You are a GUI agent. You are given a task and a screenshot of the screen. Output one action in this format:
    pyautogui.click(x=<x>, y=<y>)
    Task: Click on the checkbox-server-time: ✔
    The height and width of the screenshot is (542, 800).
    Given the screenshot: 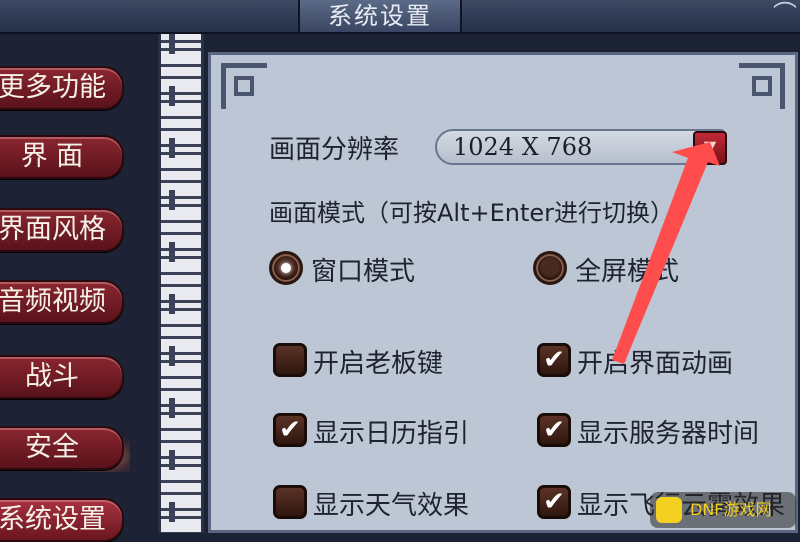 What is the action you would take?
    pyautogui.click(x=554, y=430)
    